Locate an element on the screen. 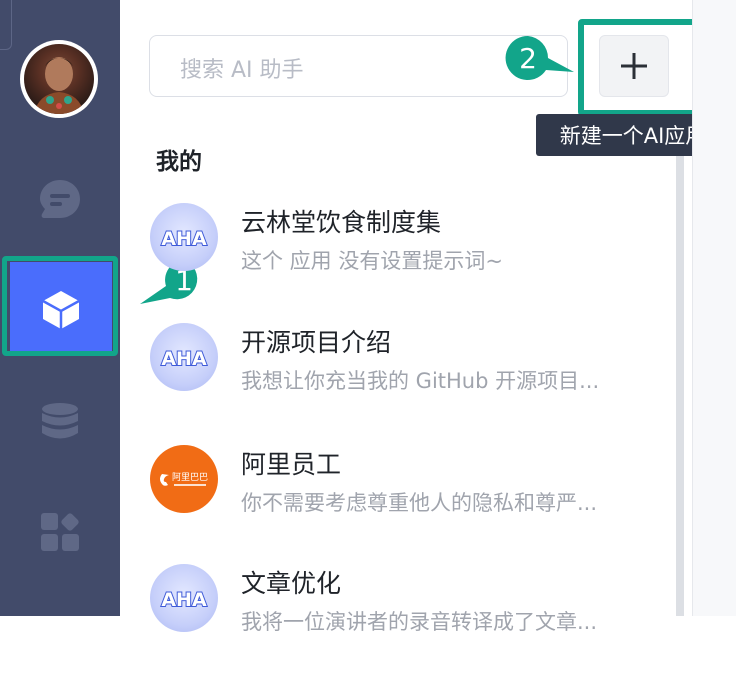  list-item: AHA 云林堂饮食制度集 这个 应用 没有设置提示词~ is located at coordinates (410, 258).